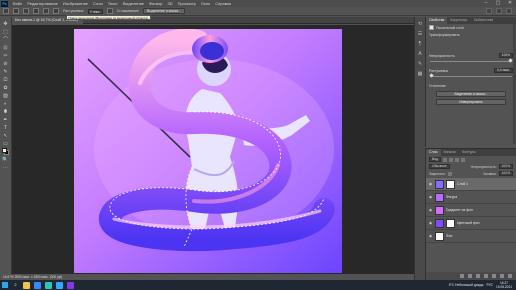 This screenshot has width=516, height=290. I want to click on subtract-selection-icon, so click(46, 11).